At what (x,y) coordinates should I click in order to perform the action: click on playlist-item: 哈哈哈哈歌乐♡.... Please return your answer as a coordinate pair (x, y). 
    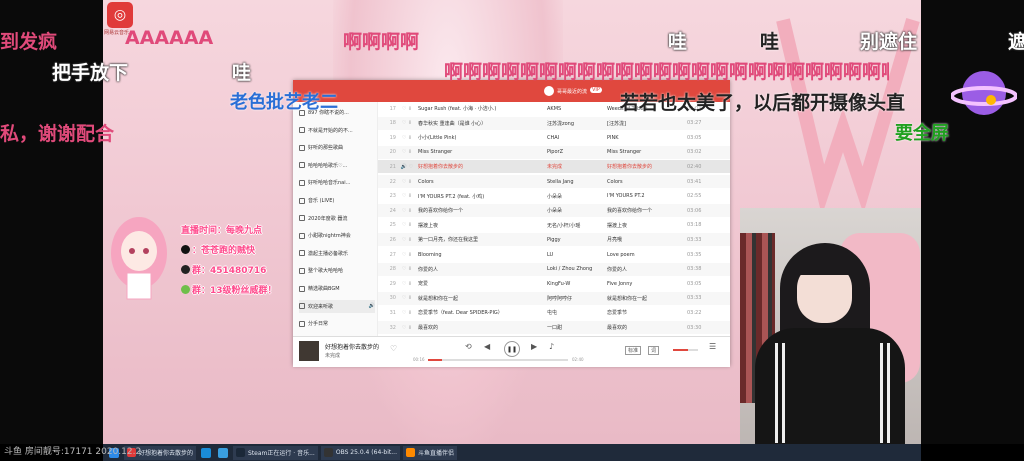
    Looking at the image, I should click on (337, 165).